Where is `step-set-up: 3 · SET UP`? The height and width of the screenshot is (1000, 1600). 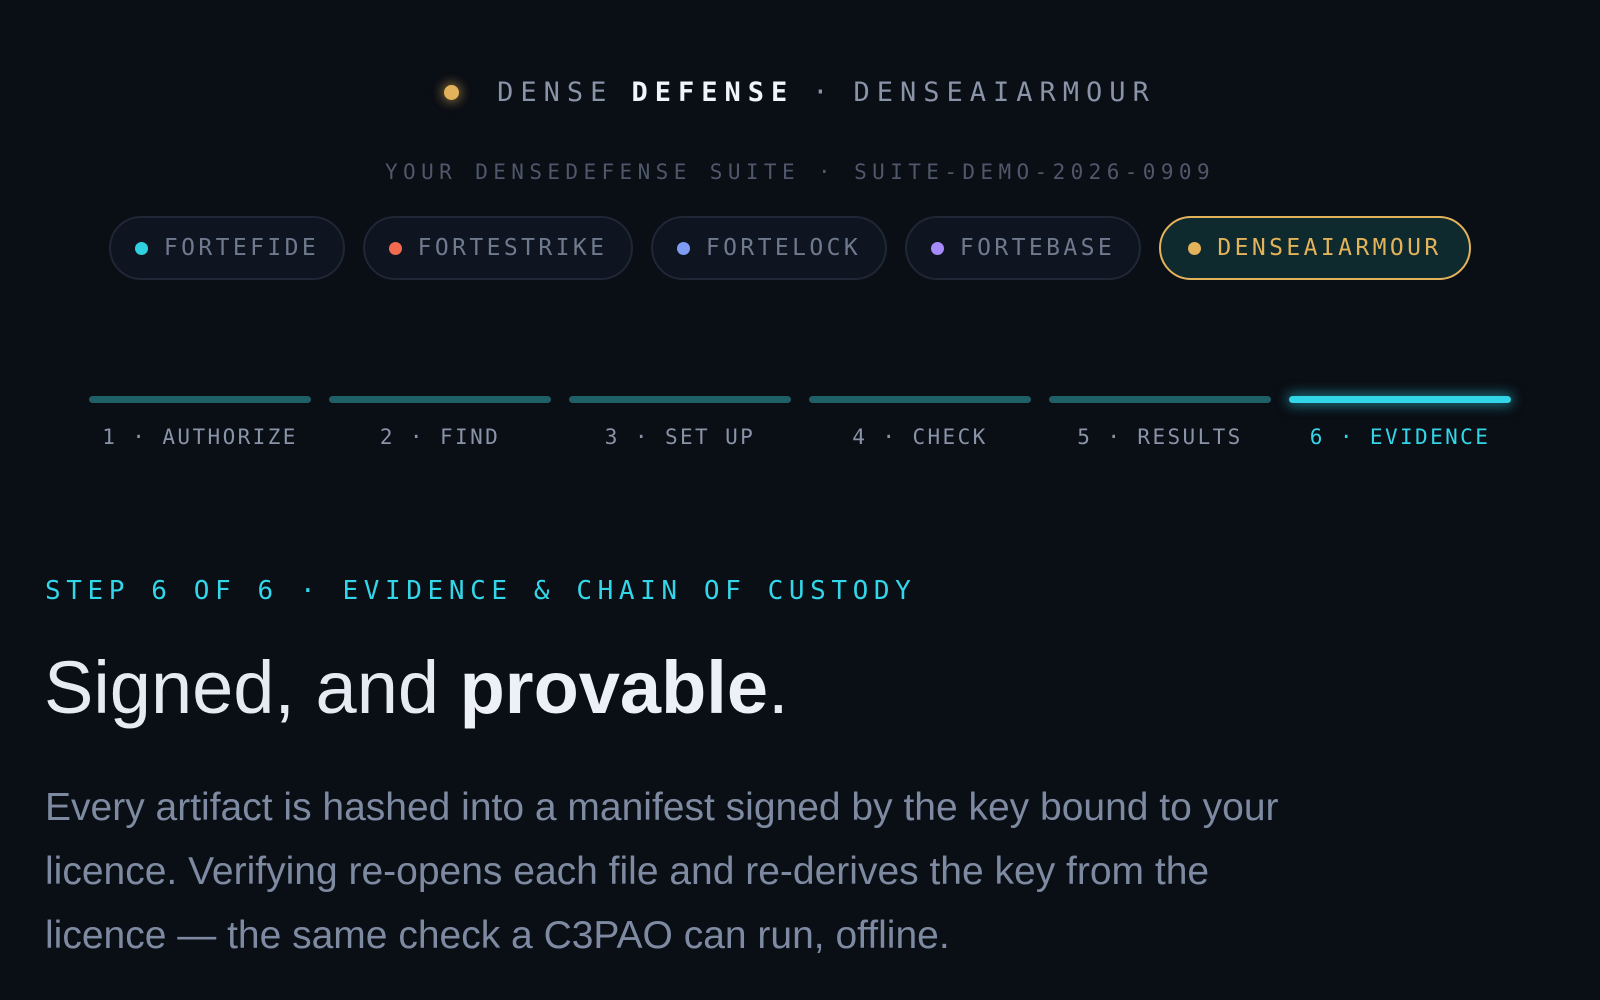 step-set-up: 3 · SET UP is located at coordinates (680, 422).